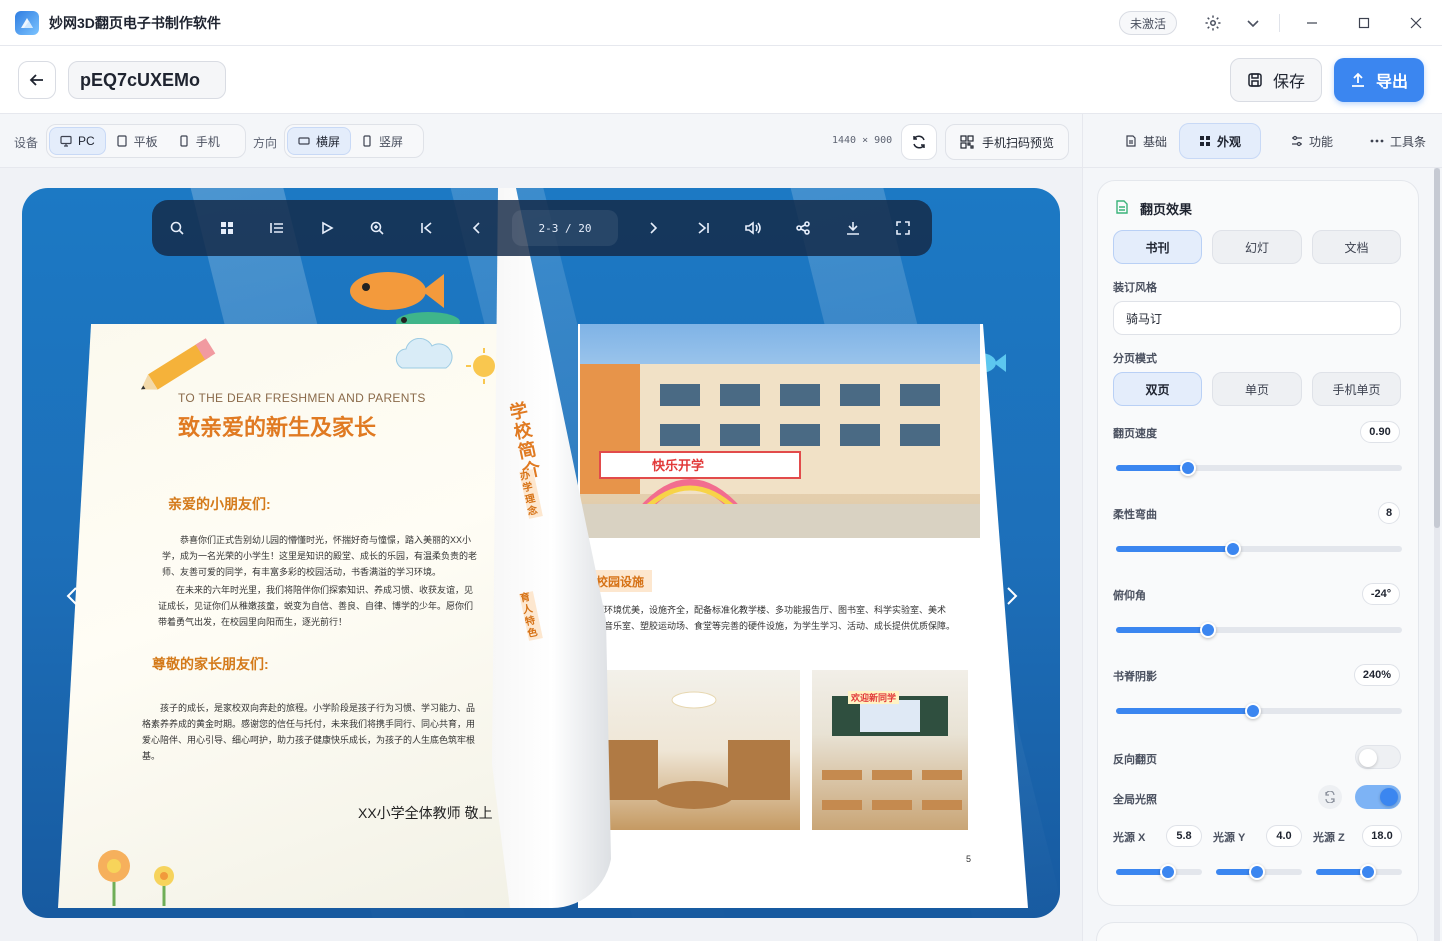  I want to click on save-button: 保存, so click(1276, 80).